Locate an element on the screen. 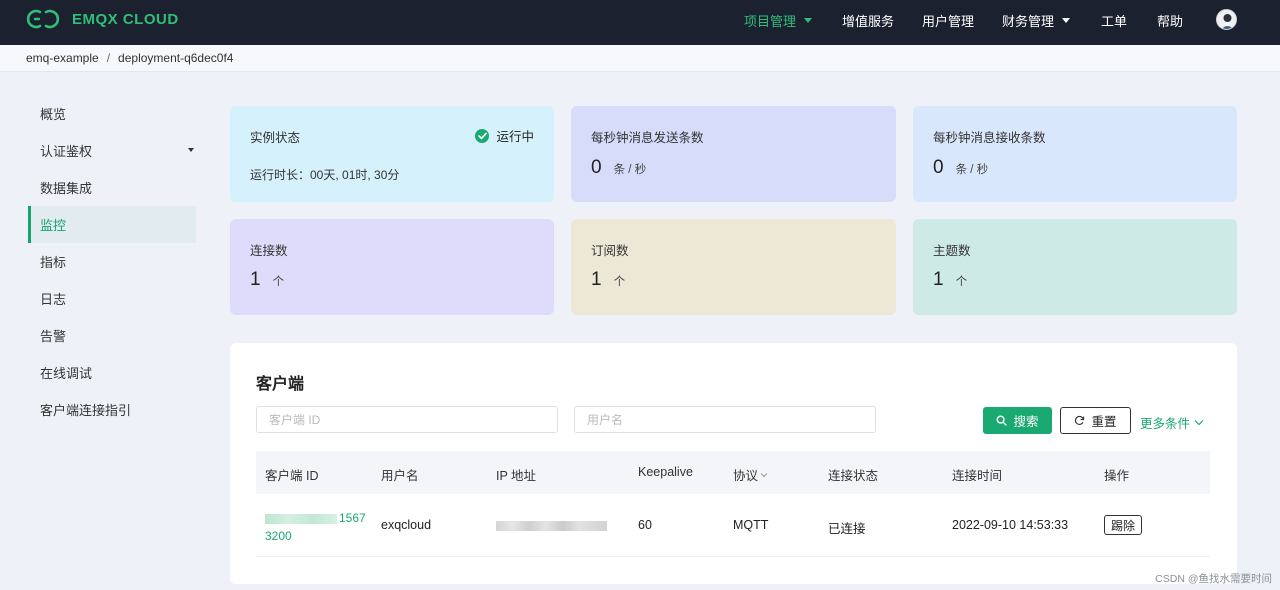 This screenshot has width=1280, height=590. sidebar-item-label: 在线调试 is located at coordinates (66, 373).